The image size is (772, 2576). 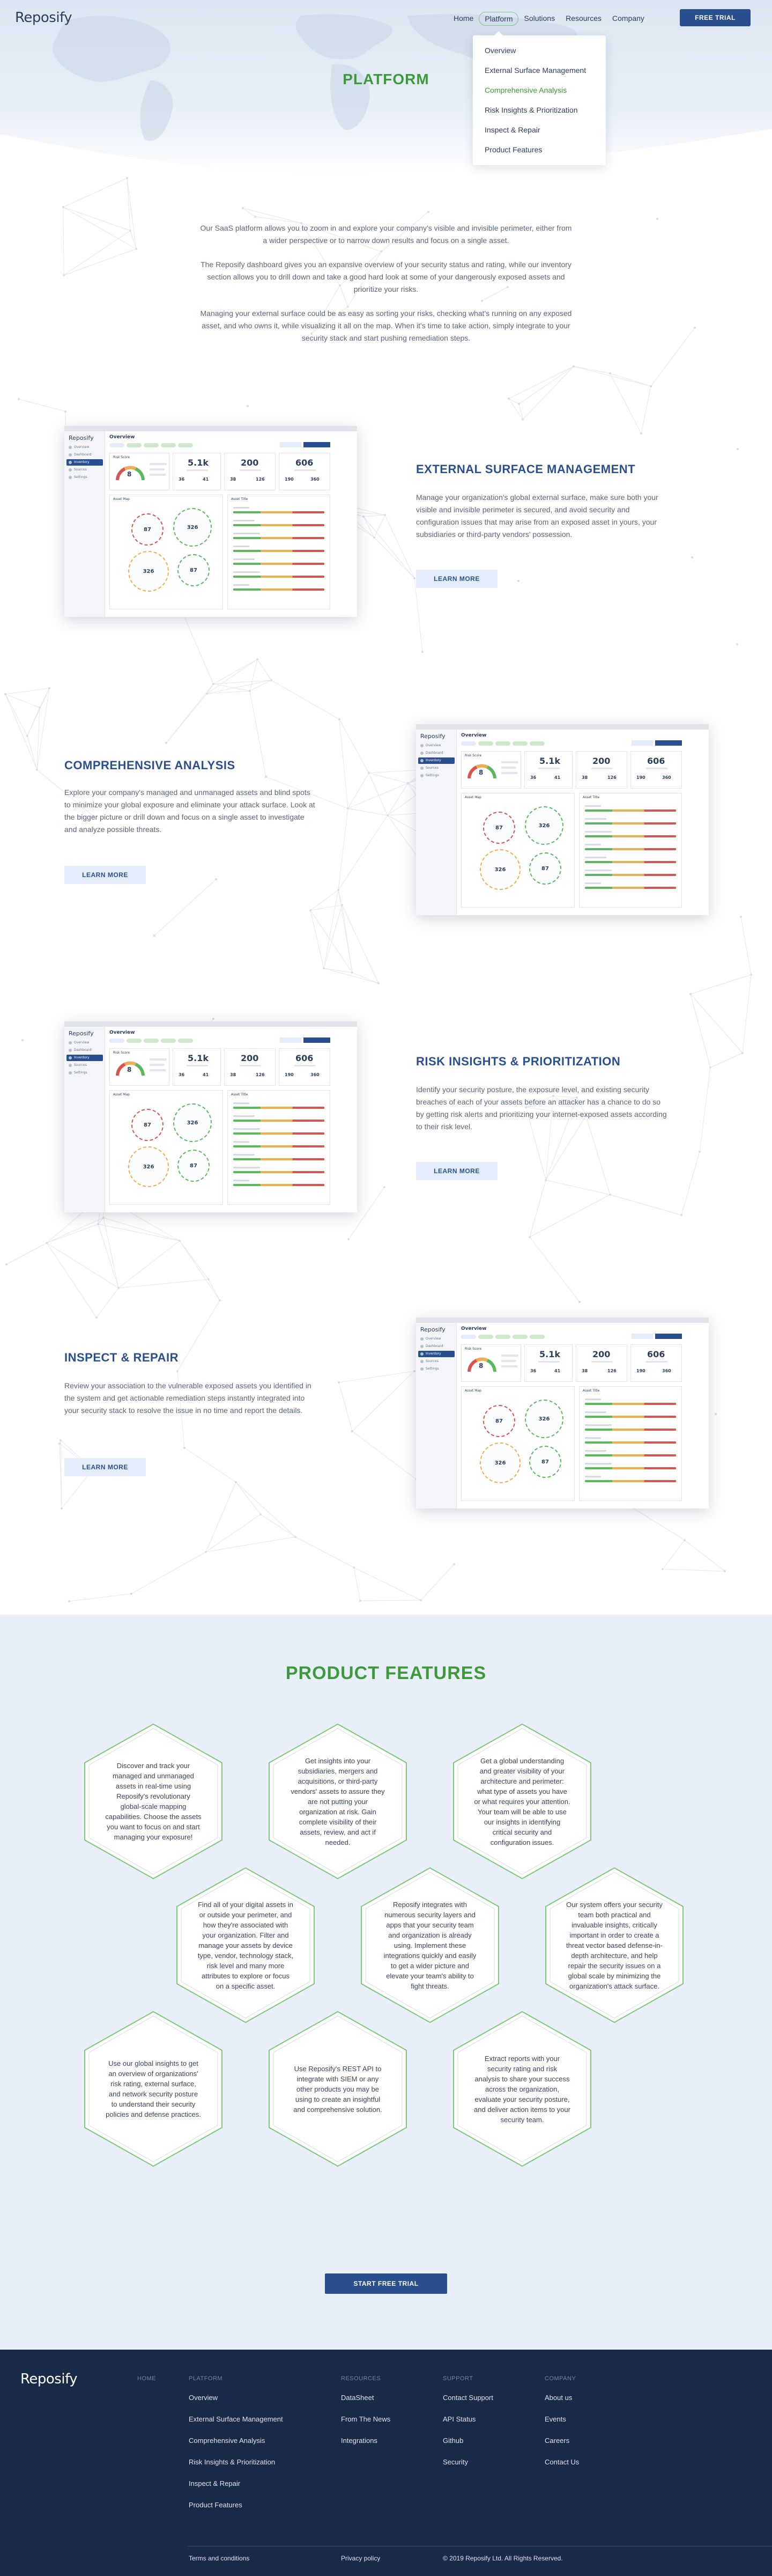 I want to click on footer-resources-heading: RESOURCES, so click(x=361, y=2378).